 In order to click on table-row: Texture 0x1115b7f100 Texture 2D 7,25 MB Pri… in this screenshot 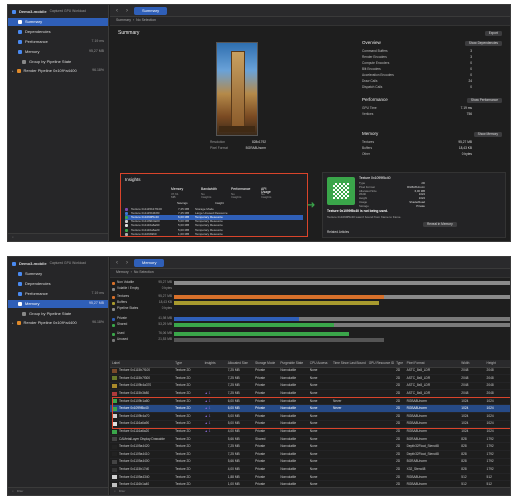, I will do `click(310, 371)`.